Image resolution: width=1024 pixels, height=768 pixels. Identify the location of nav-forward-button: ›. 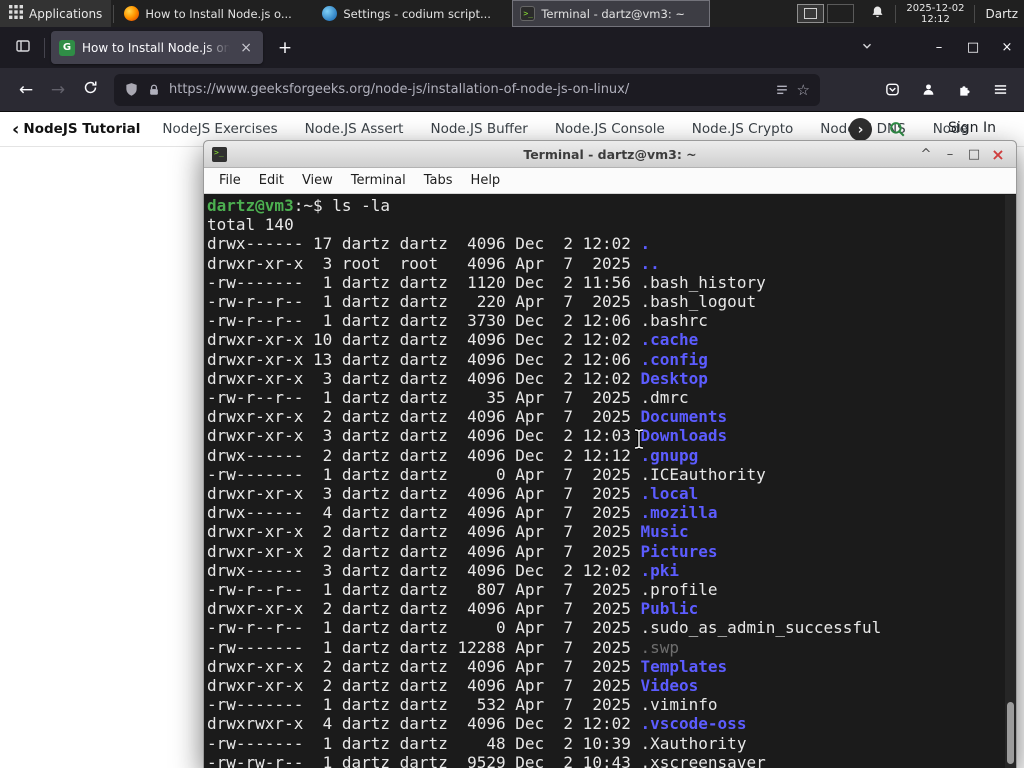
(860, 129).